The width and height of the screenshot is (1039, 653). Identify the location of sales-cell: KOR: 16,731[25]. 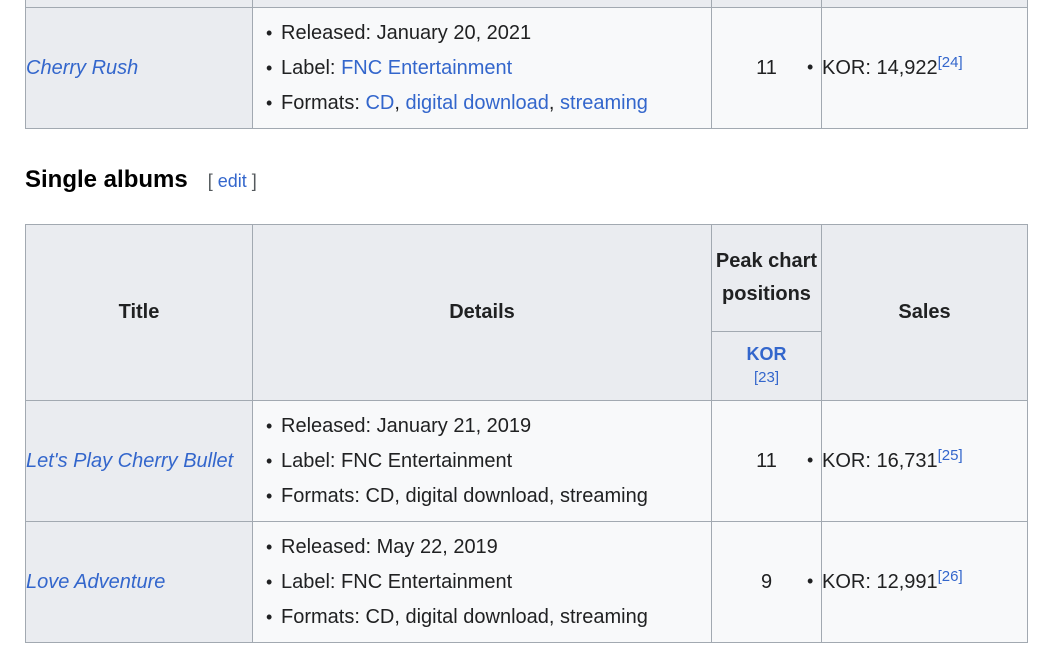
(924, 461).